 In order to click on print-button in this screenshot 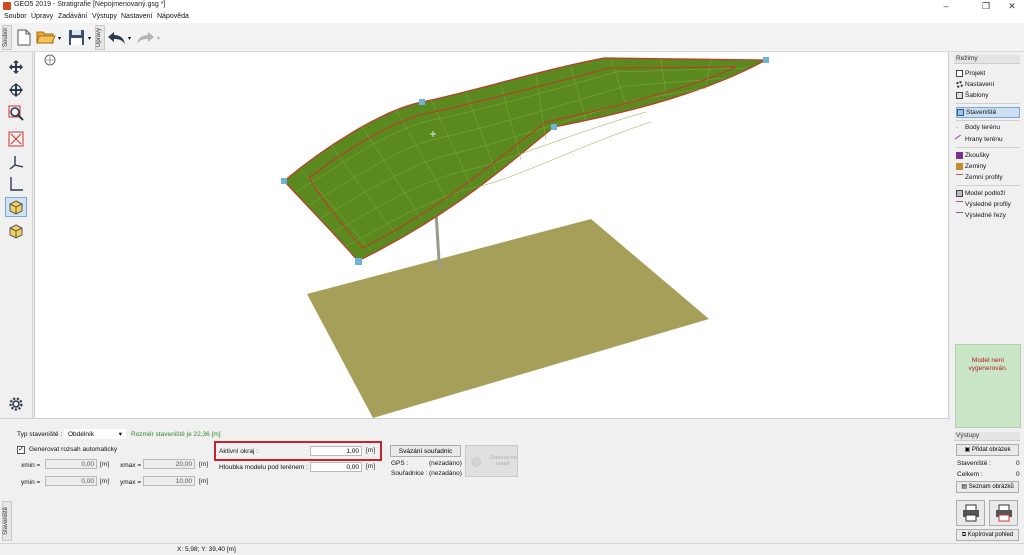, I will do `click(970, 513)`.